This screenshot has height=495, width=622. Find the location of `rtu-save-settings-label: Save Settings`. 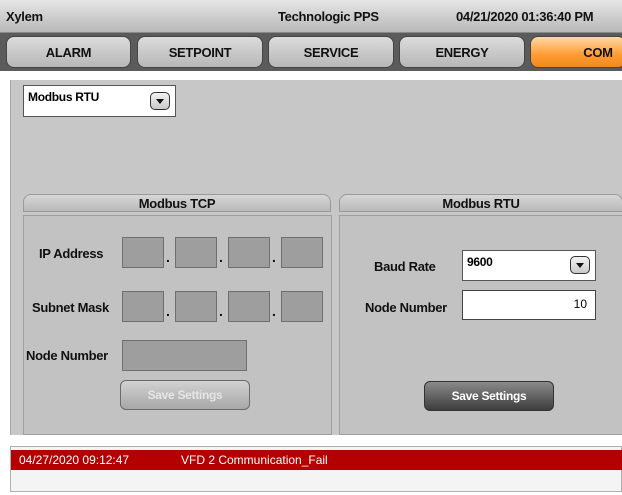

rtu-save-settings-label: Save Settings is located at coordinates (489, 396).